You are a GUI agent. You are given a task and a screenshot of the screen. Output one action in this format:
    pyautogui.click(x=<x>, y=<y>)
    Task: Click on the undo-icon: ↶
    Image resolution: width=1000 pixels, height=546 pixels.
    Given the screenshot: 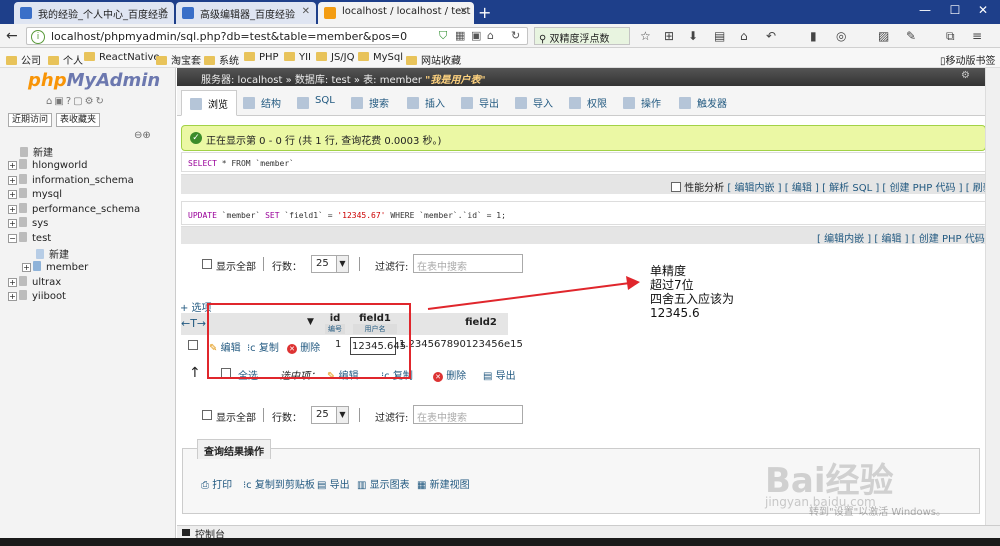 What is the action you would take?
    pyautogui.click(x=771, y=36)
    